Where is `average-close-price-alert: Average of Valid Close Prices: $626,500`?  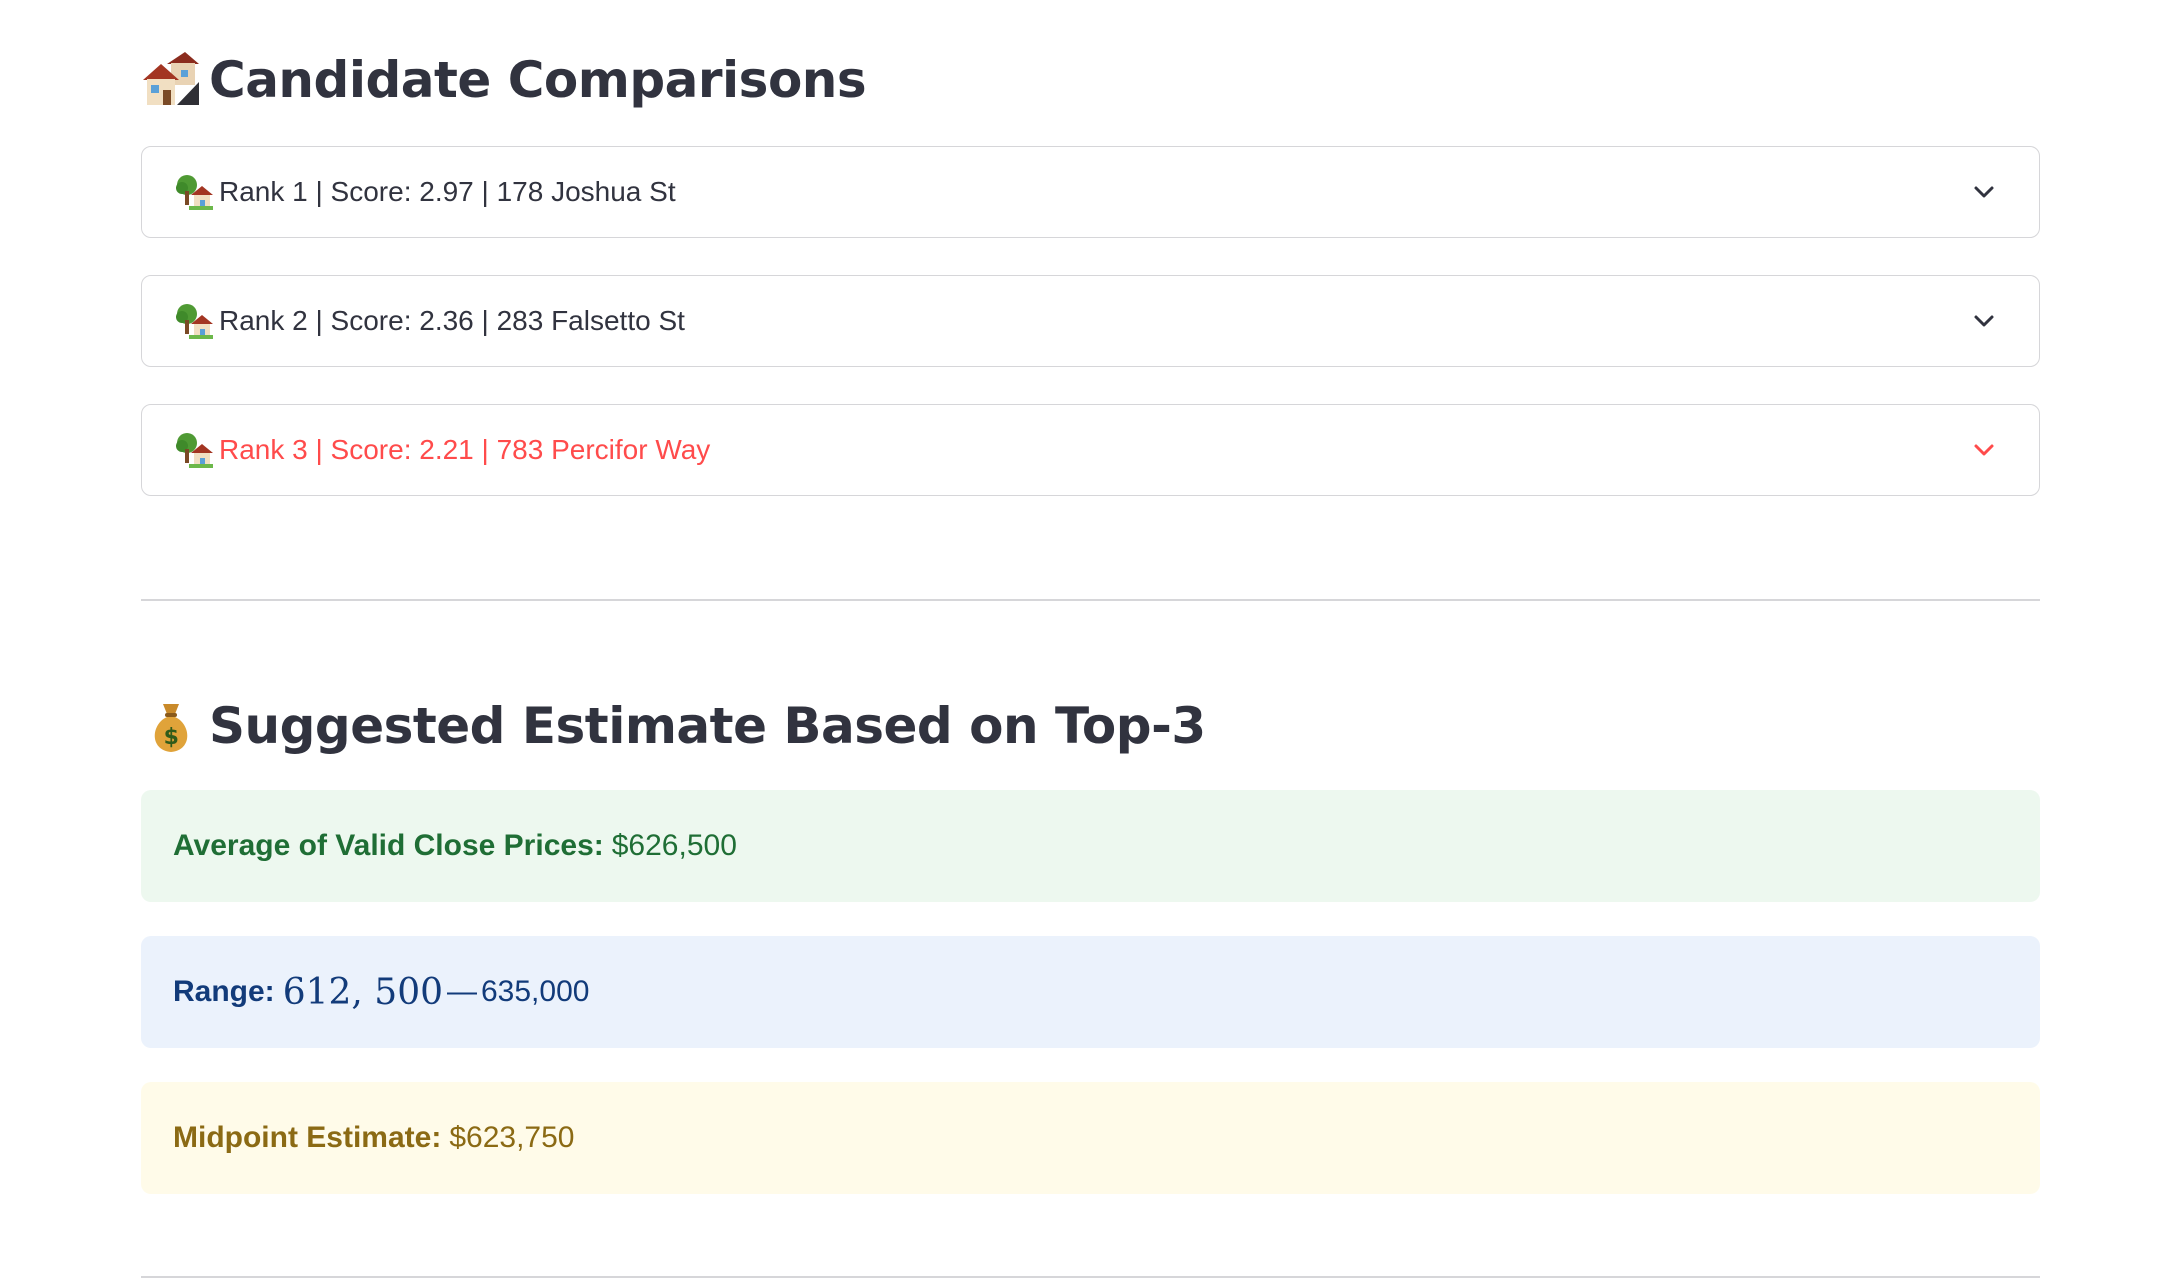
average-close-price-alert: Average of Valid Close Prices: $626,500 is located at coordinates (1090, 846).